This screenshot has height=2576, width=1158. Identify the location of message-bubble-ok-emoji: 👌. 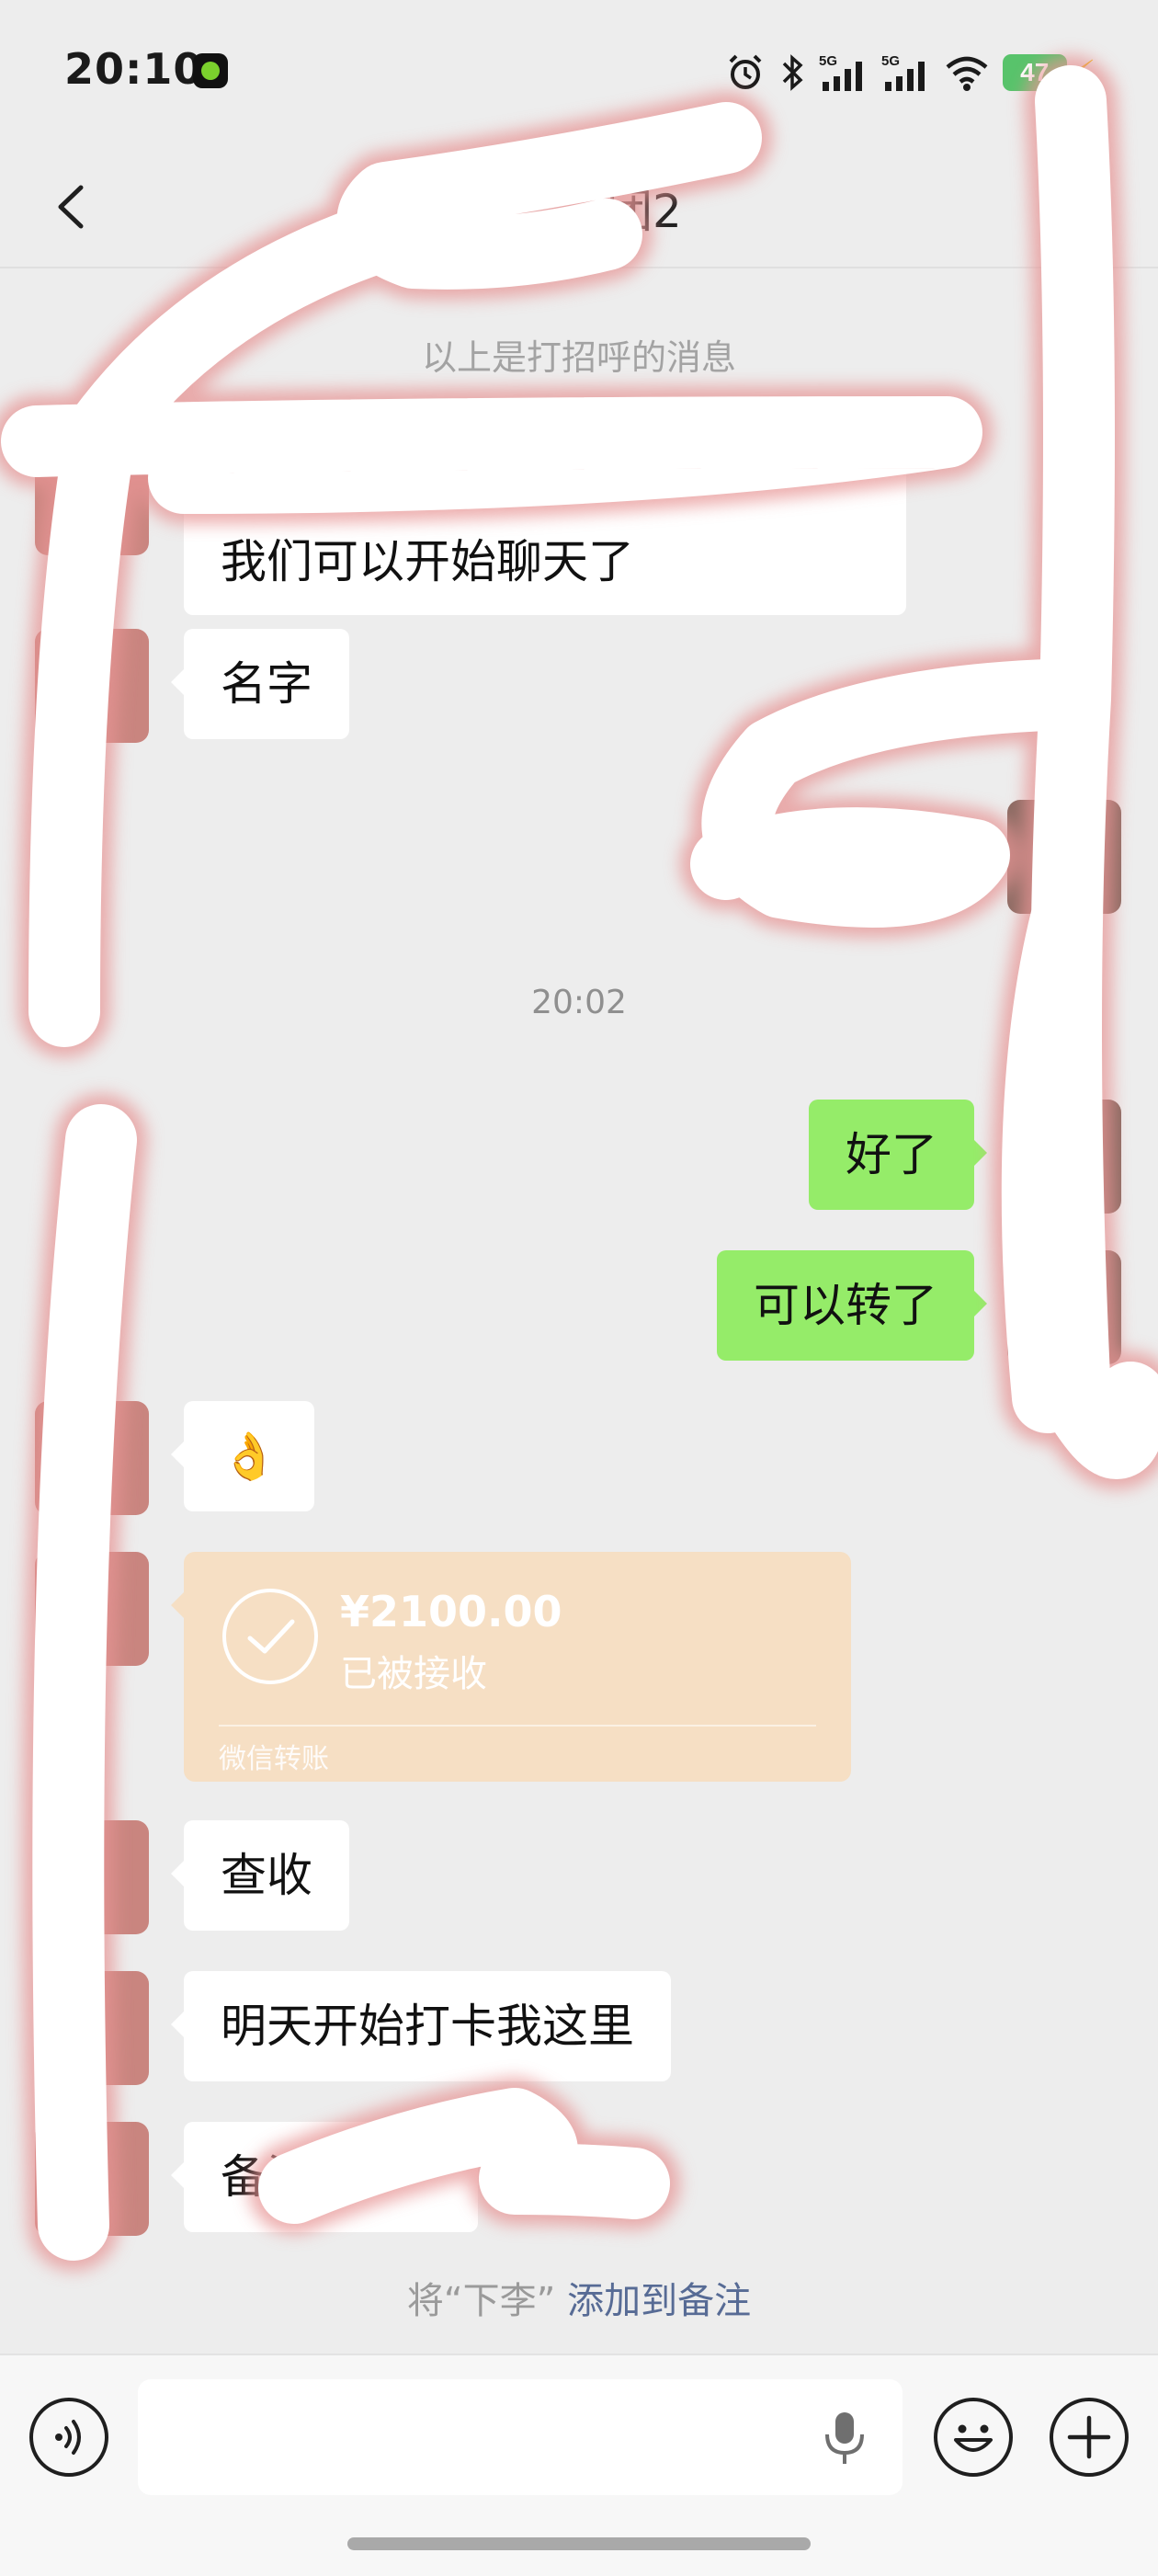
(243, 1456).